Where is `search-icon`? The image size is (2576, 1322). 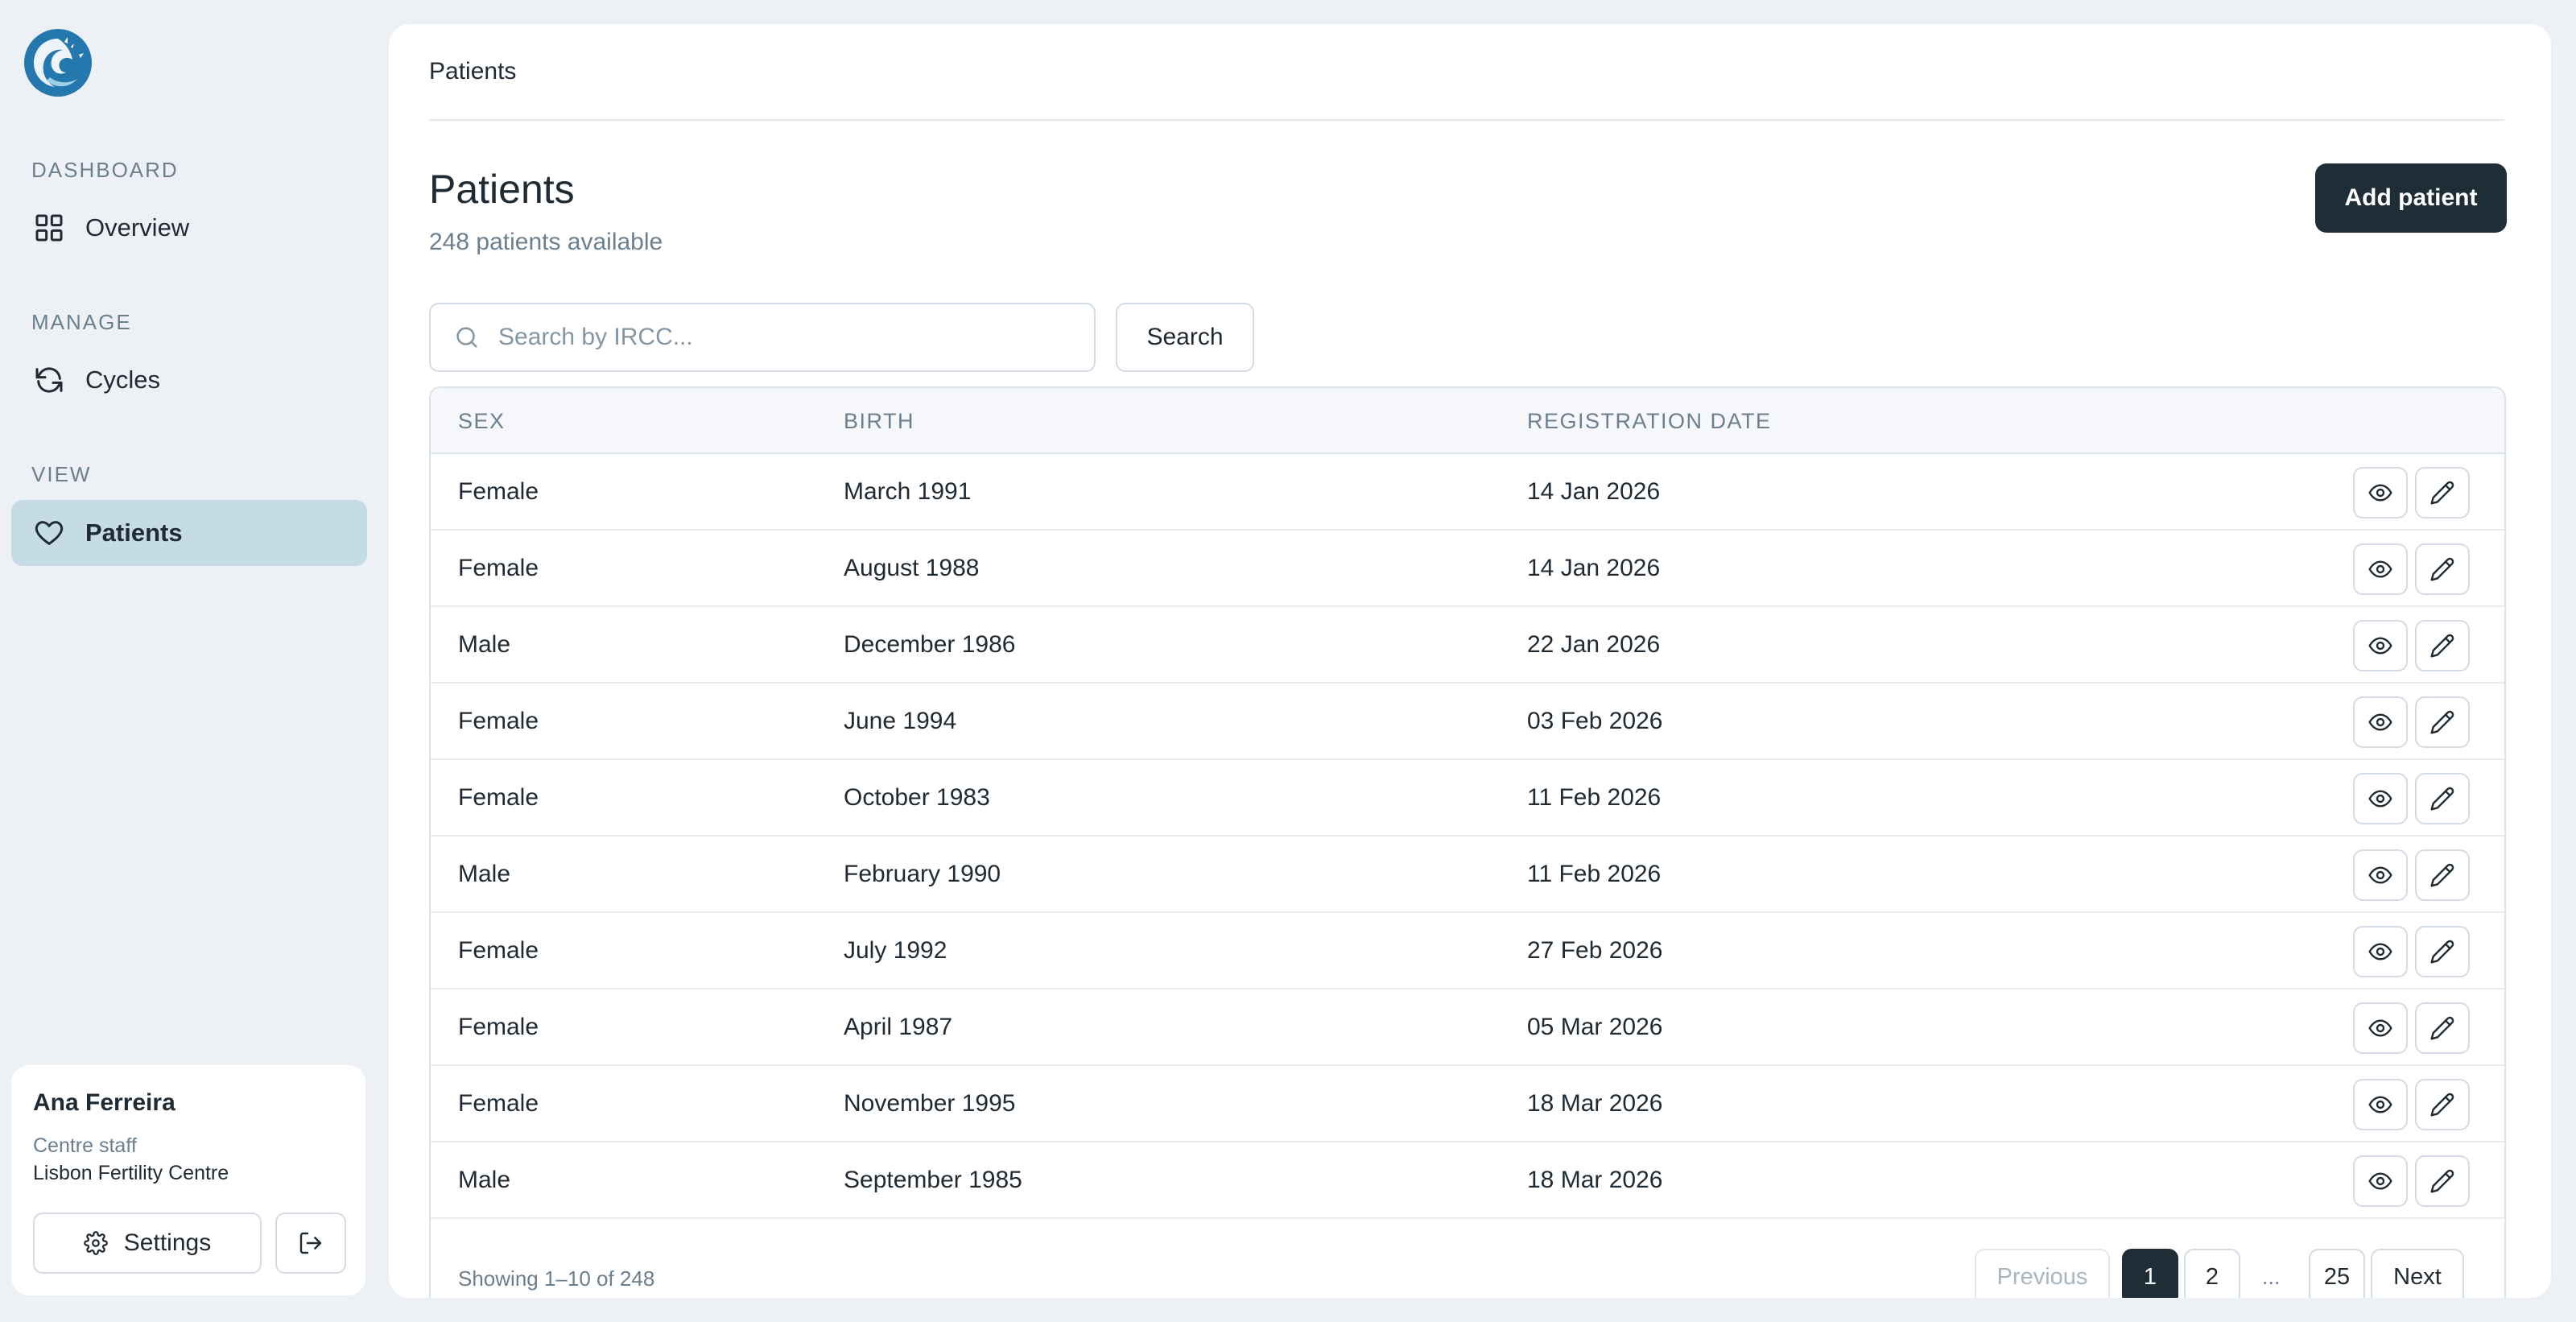
search-icon is located at coordinates (467, 337).